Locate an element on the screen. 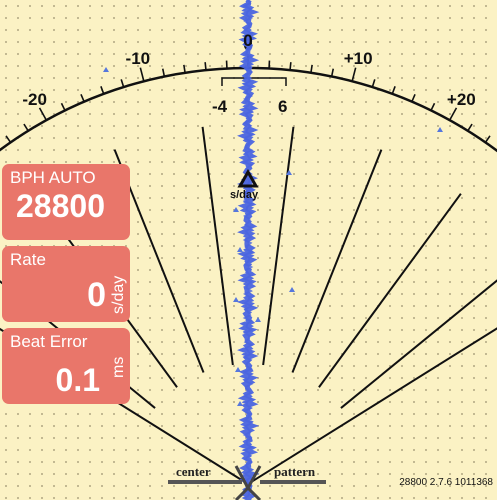 The width and height of the screenshot is (497, 500). scale-label: +10 is located at coordinates (358, 58).